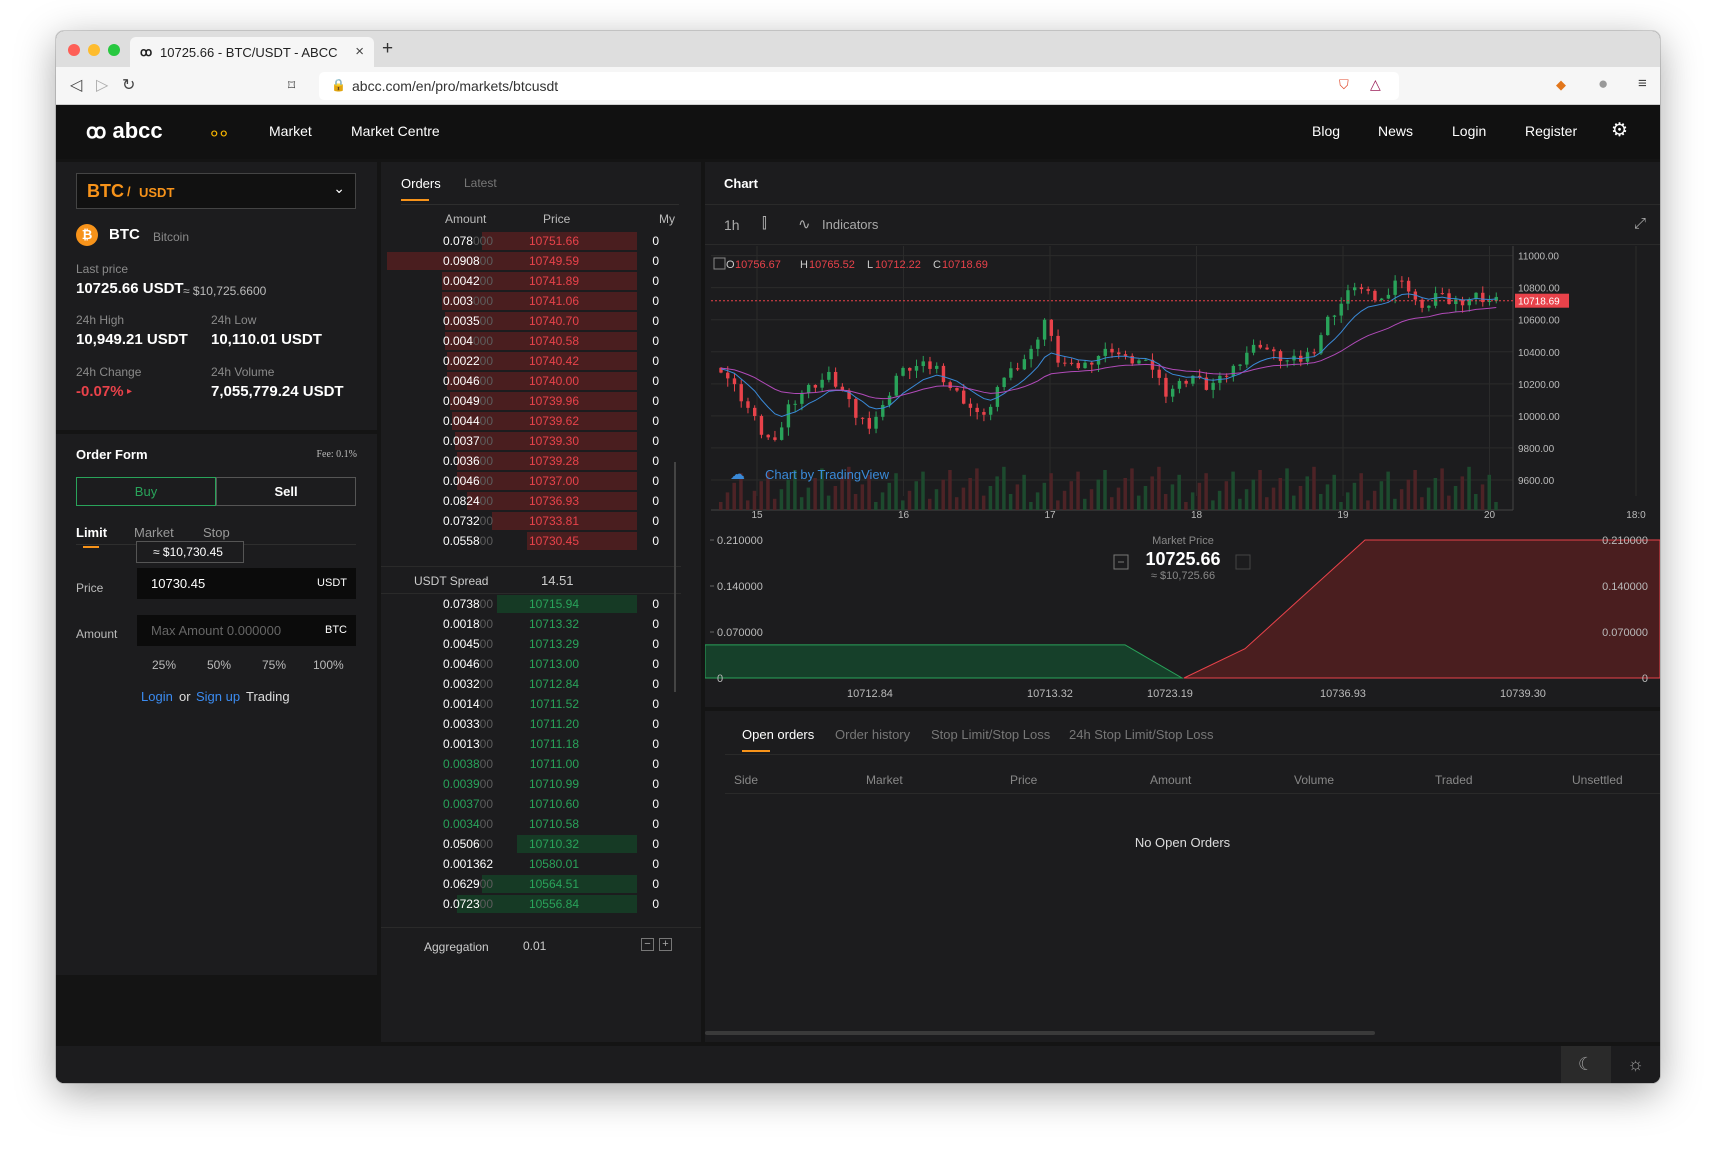  Describe the element at coordinates (114, 50) in the screenshot. I see `zoom-window-button` at that location.